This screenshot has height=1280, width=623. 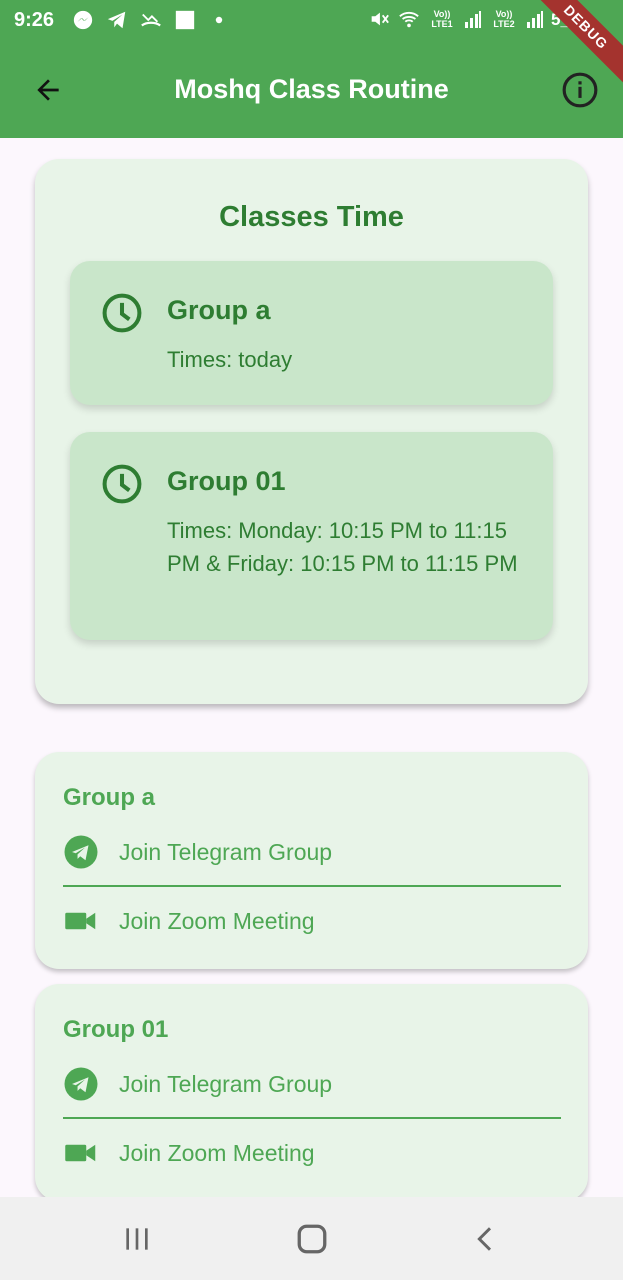 What do you see at coordinates (311, 333) in the screenshot?
I see `schedule-item: Group a Times: today` at bounding box center [311, 333].